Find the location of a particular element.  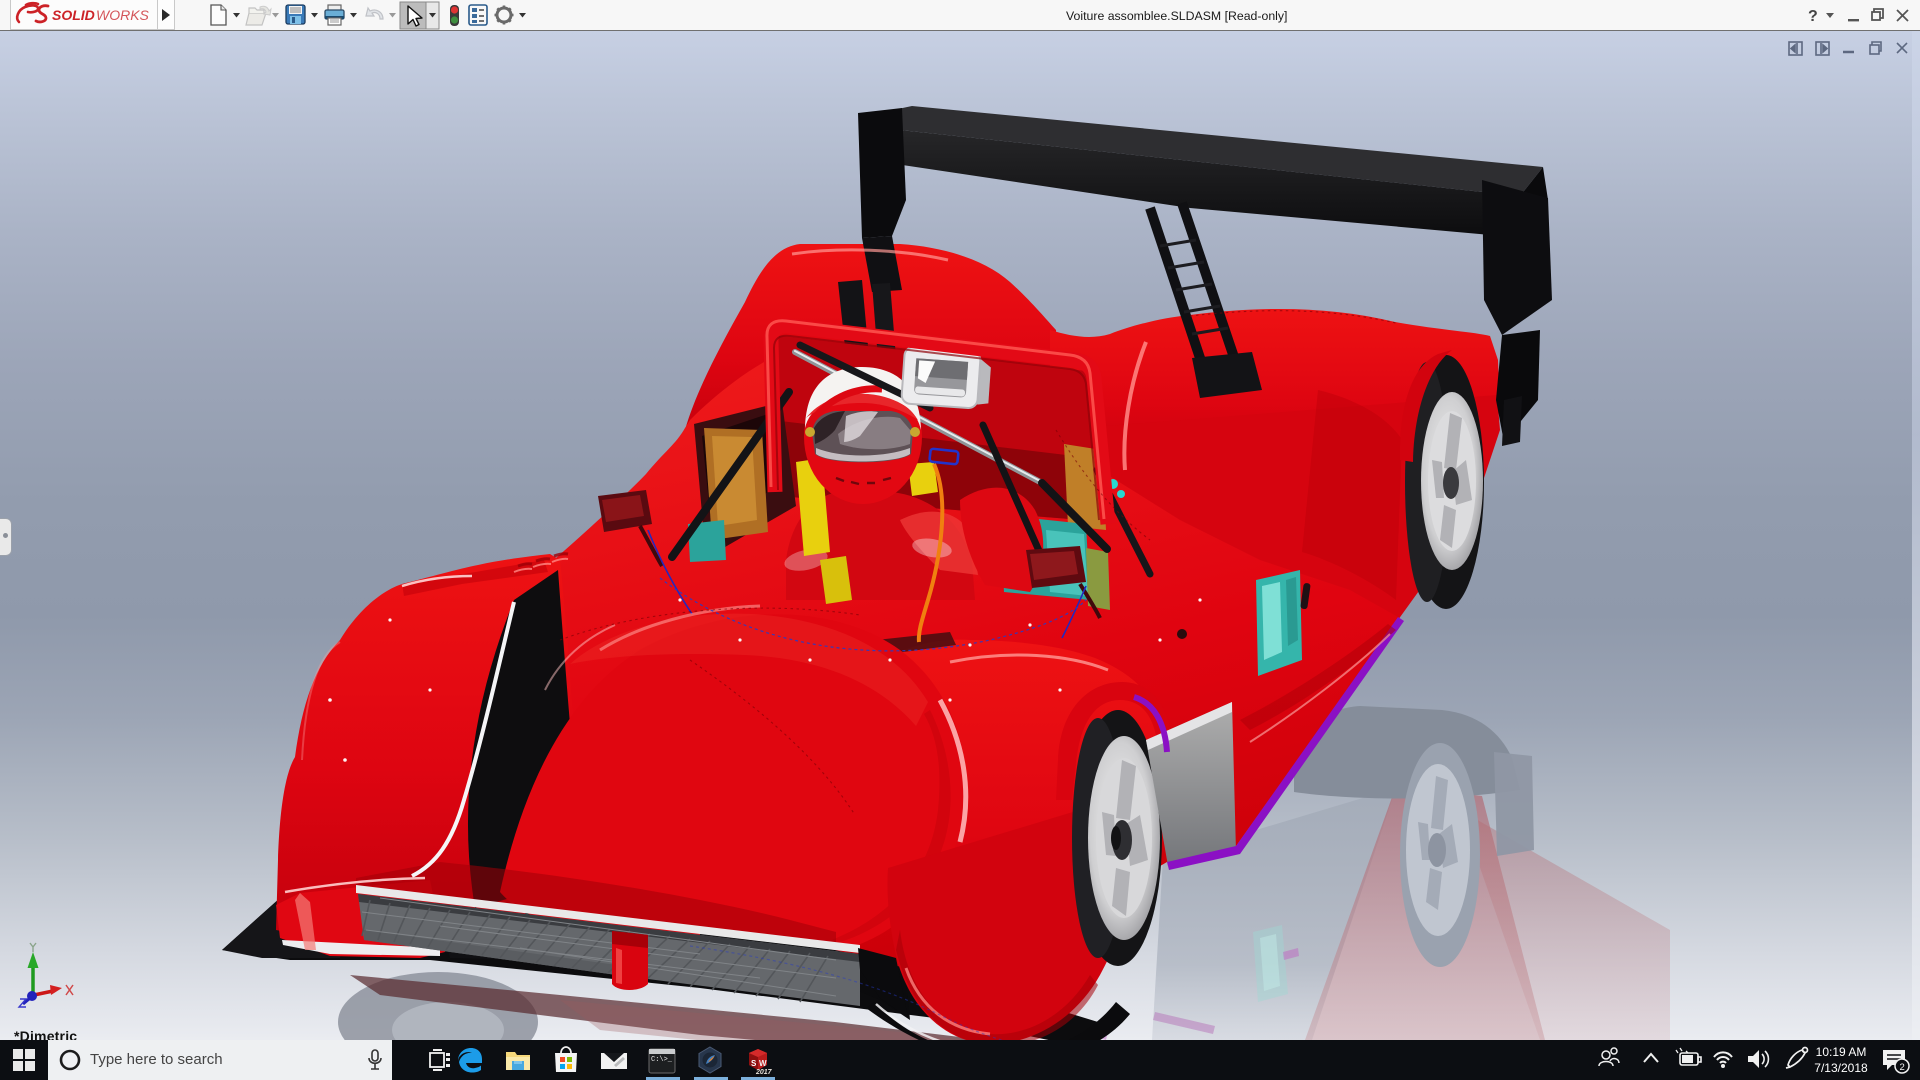

svg-text: W is located at coordinates (763, 1063).